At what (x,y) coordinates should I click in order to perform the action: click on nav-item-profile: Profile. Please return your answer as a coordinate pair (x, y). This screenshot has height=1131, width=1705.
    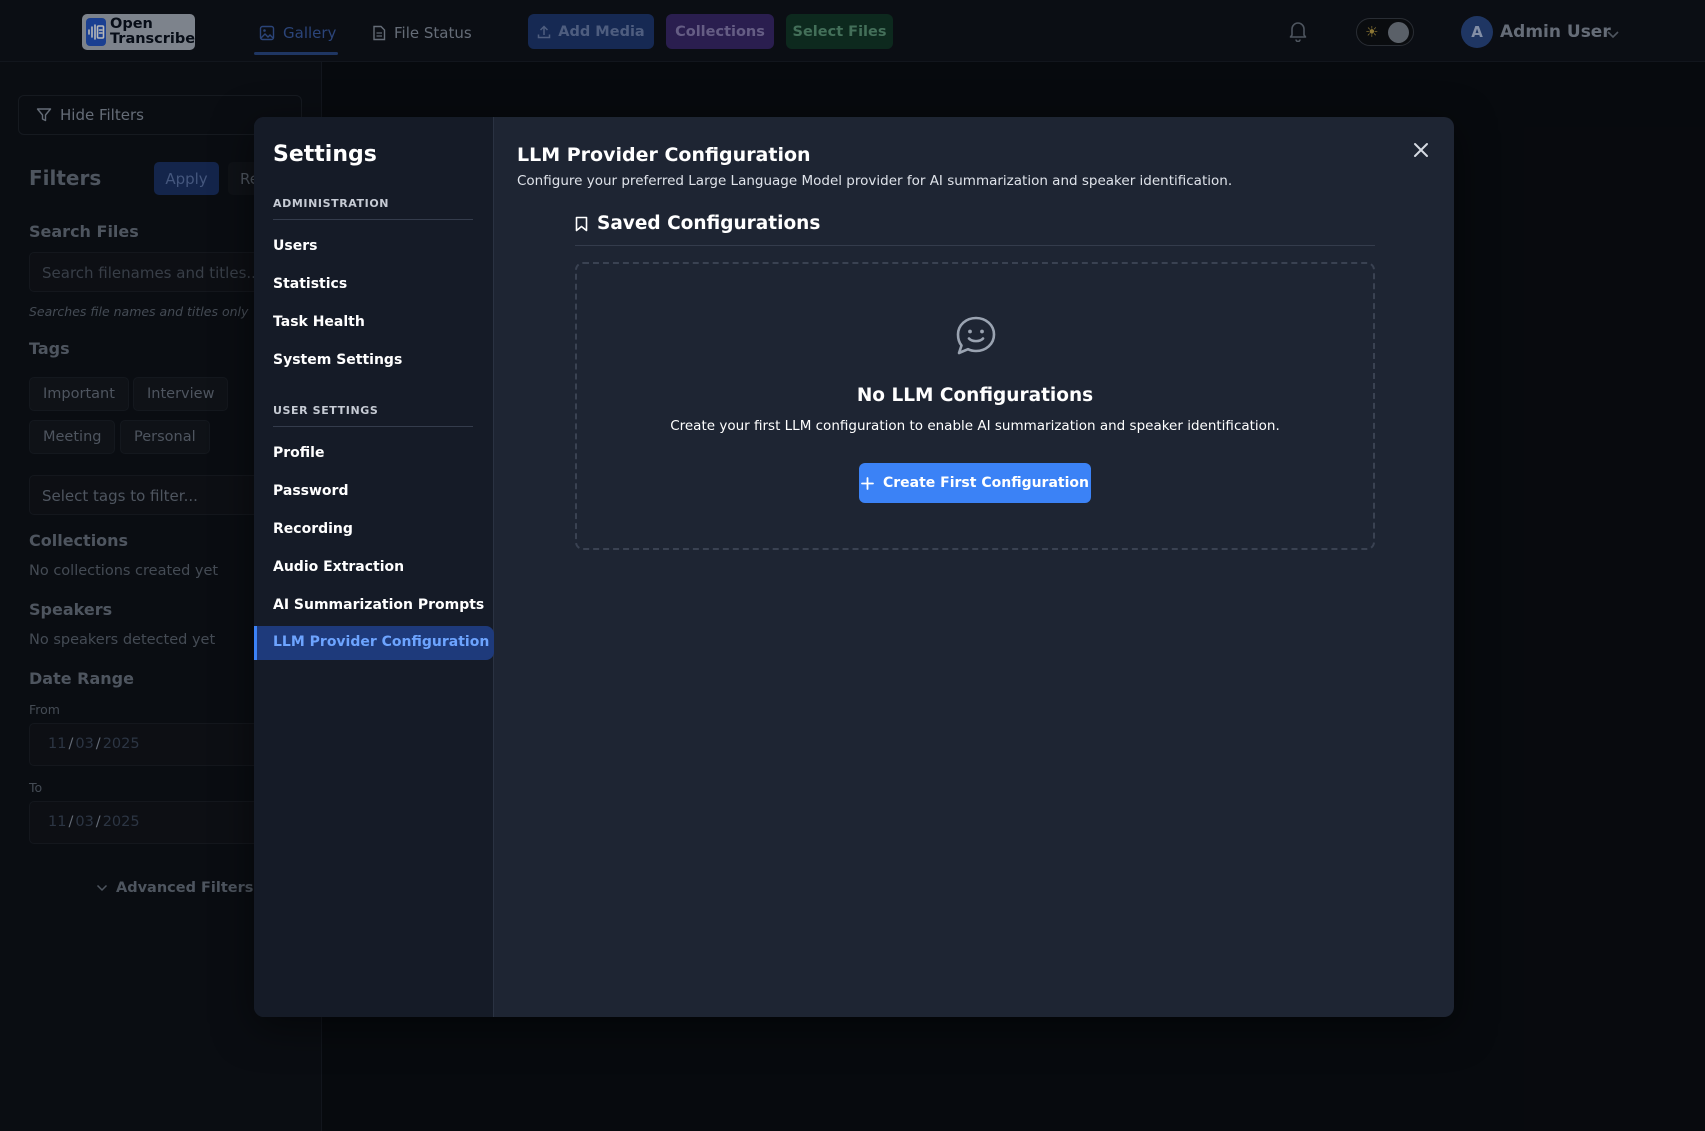
    Looking at the image, I should click on (374, 454).